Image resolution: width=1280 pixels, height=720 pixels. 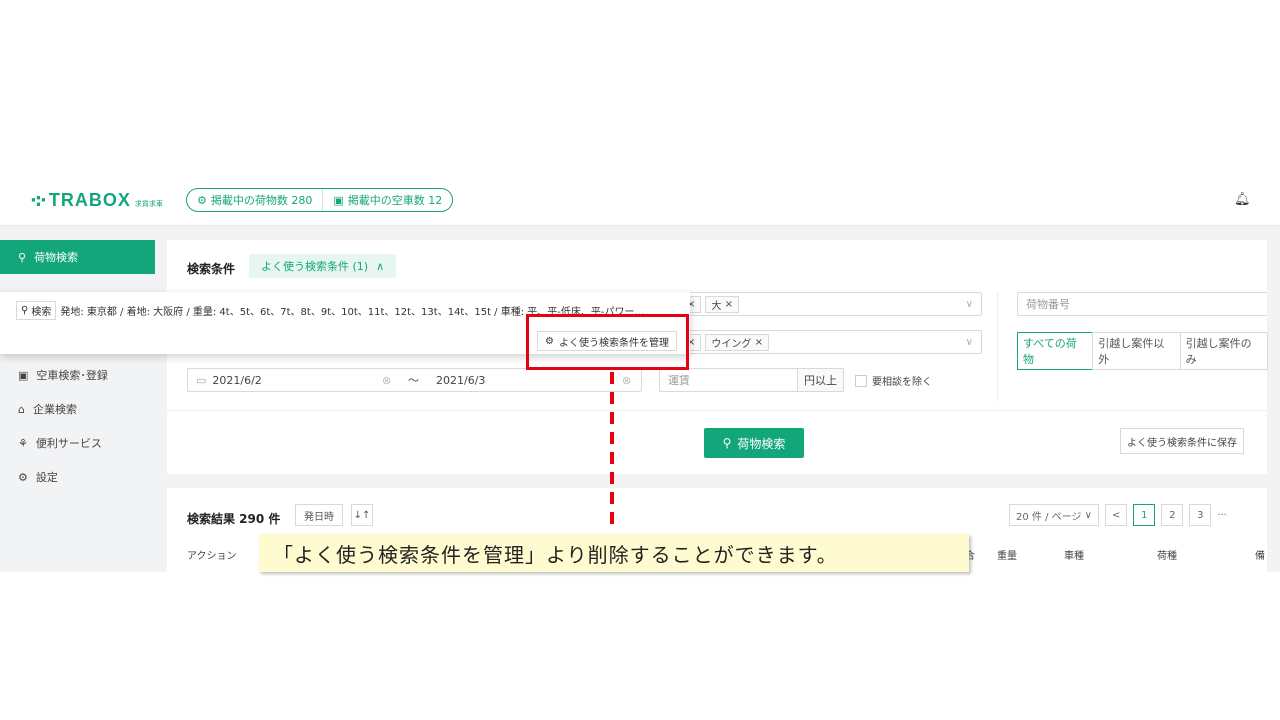 I want to click on chip-large: 大 ×, so click(x=722, y=304).